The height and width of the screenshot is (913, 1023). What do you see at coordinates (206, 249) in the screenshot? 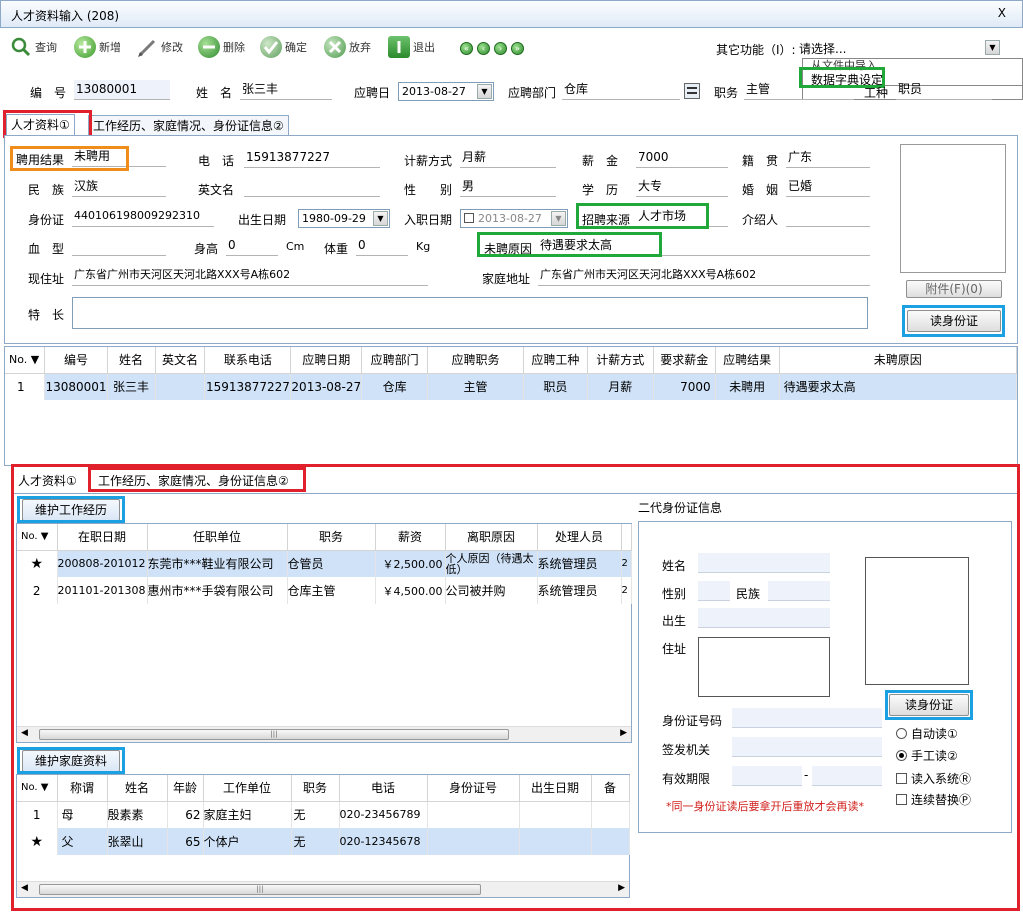
I see `height-label: 身高` at bounding box center [206, 249].